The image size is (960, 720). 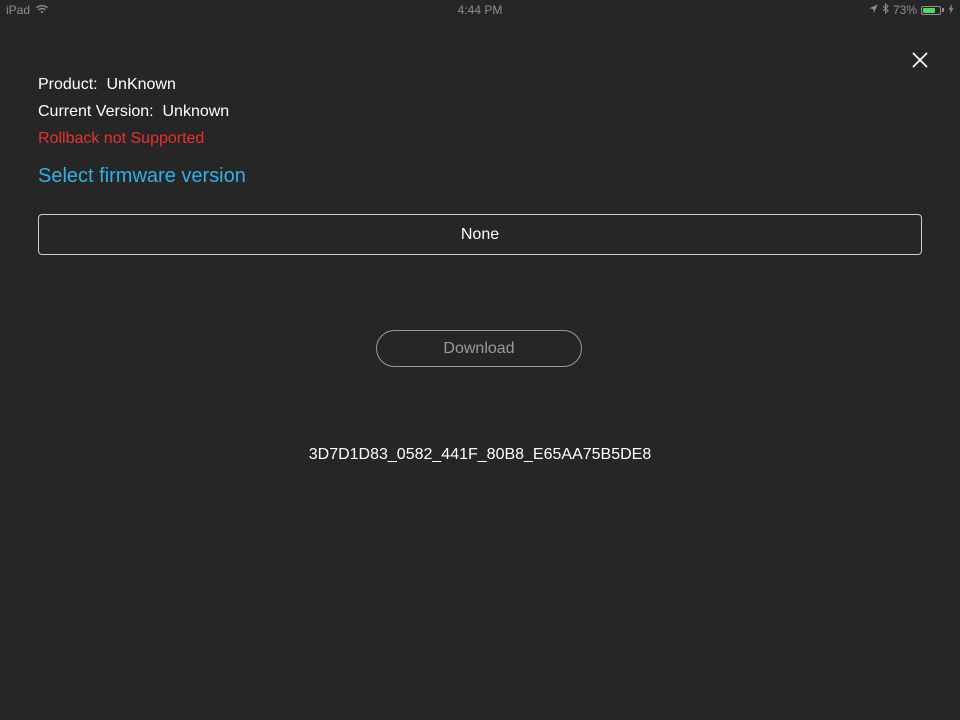 I want to click on firmware-version-select: None, so click(x=480, y=234).